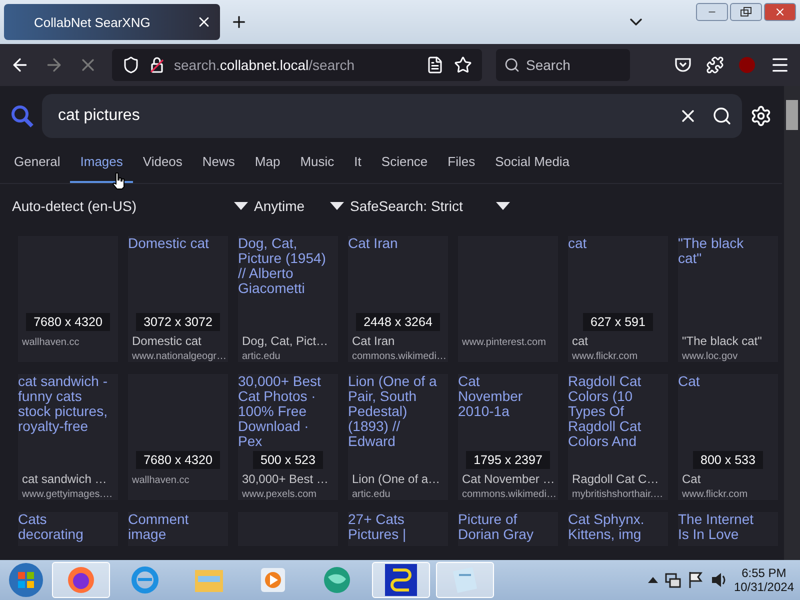  What do you see at coordinates (288, 460) in the screenshot?
I see `image-size: 500 x 523` at bounding box center [288, 460].